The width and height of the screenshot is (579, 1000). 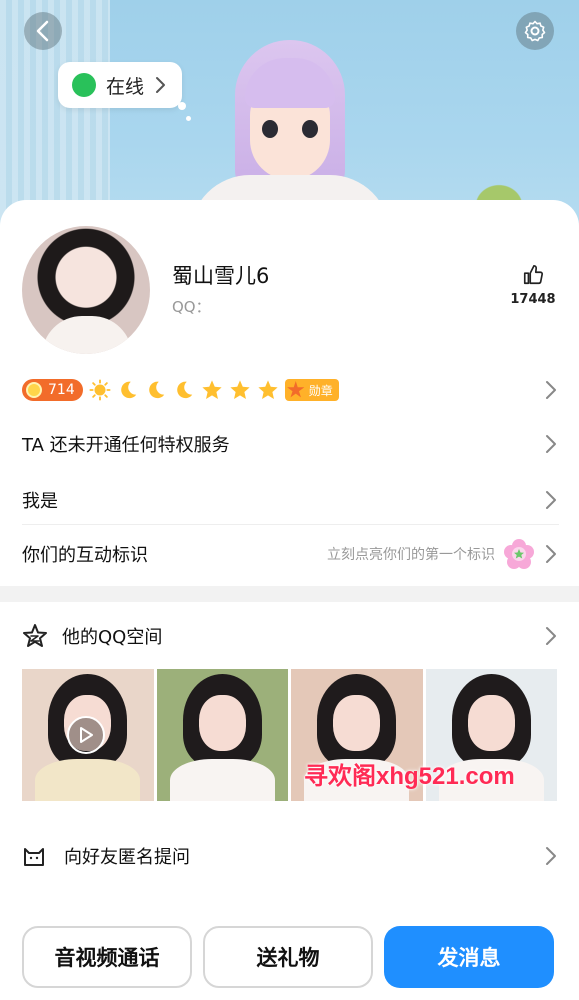 I want to click on back-button, so click(x=43, y=31).